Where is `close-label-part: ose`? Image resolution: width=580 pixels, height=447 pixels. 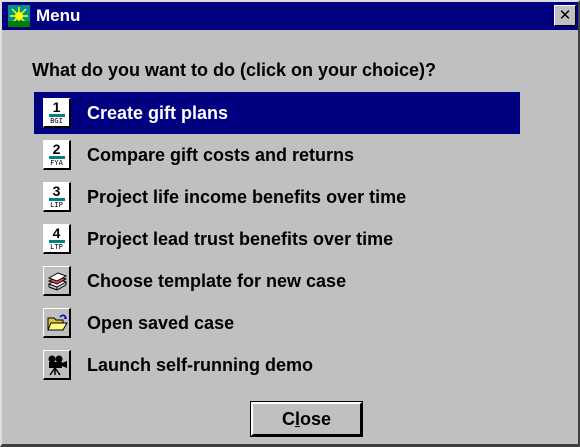 close-label-part: ose is located at coordinates (315, 418).